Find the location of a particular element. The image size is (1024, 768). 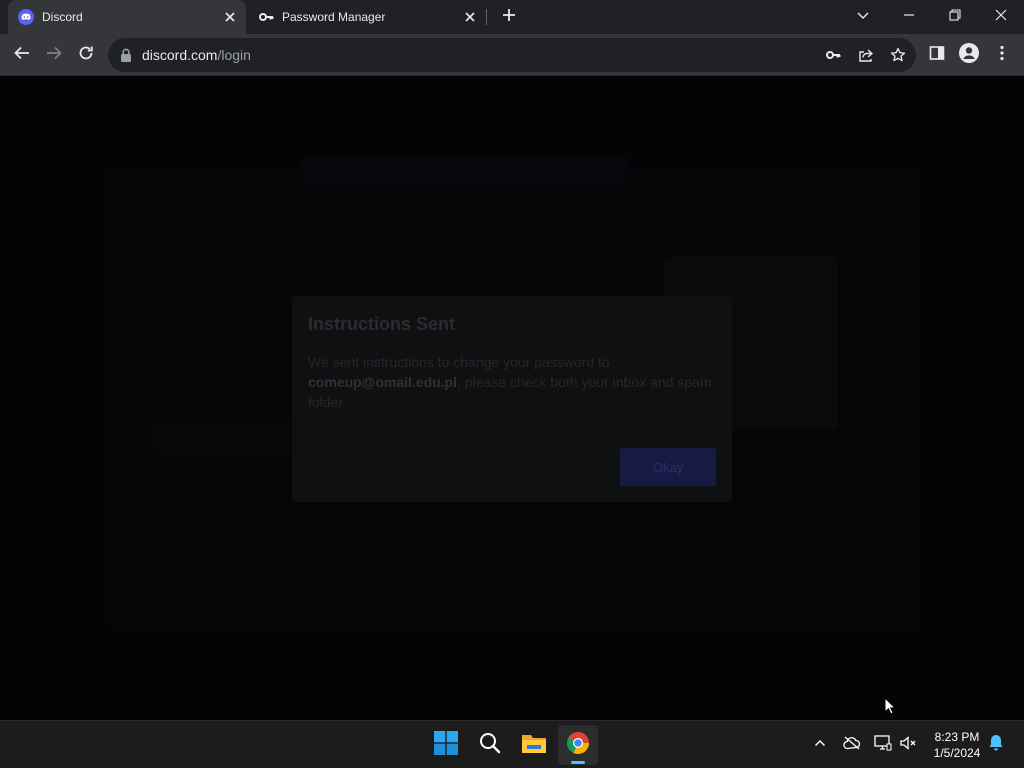

network-icon is located at coordinates (883, 745).